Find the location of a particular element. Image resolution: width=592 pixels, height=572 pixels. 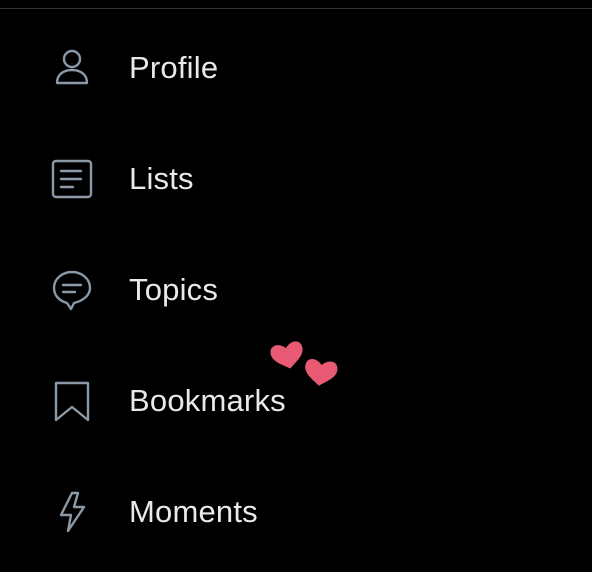

menu-item-label: Topics is located at coordinates (174, 289).